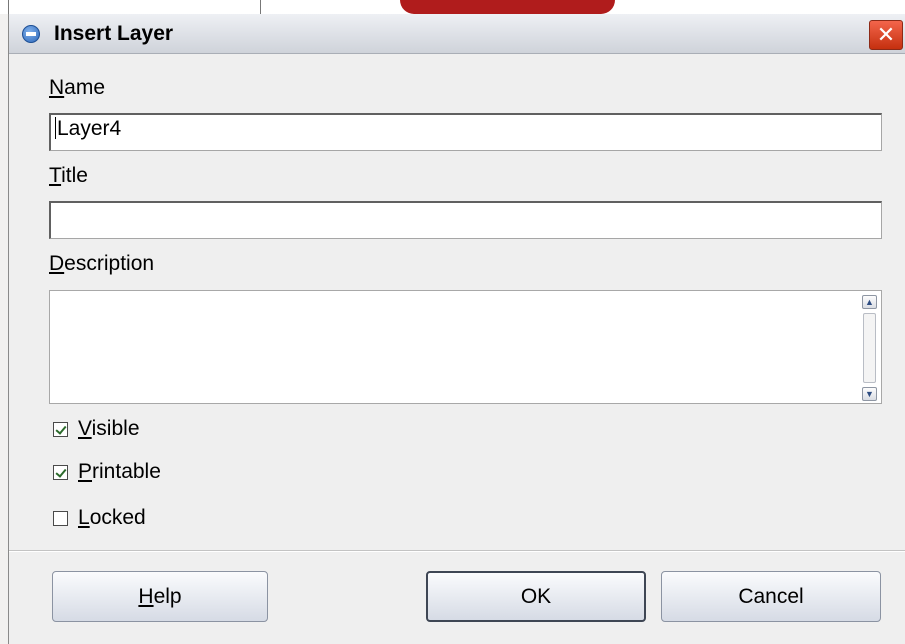  I want to click on visible-label-rest: isible, so click(115, 428).